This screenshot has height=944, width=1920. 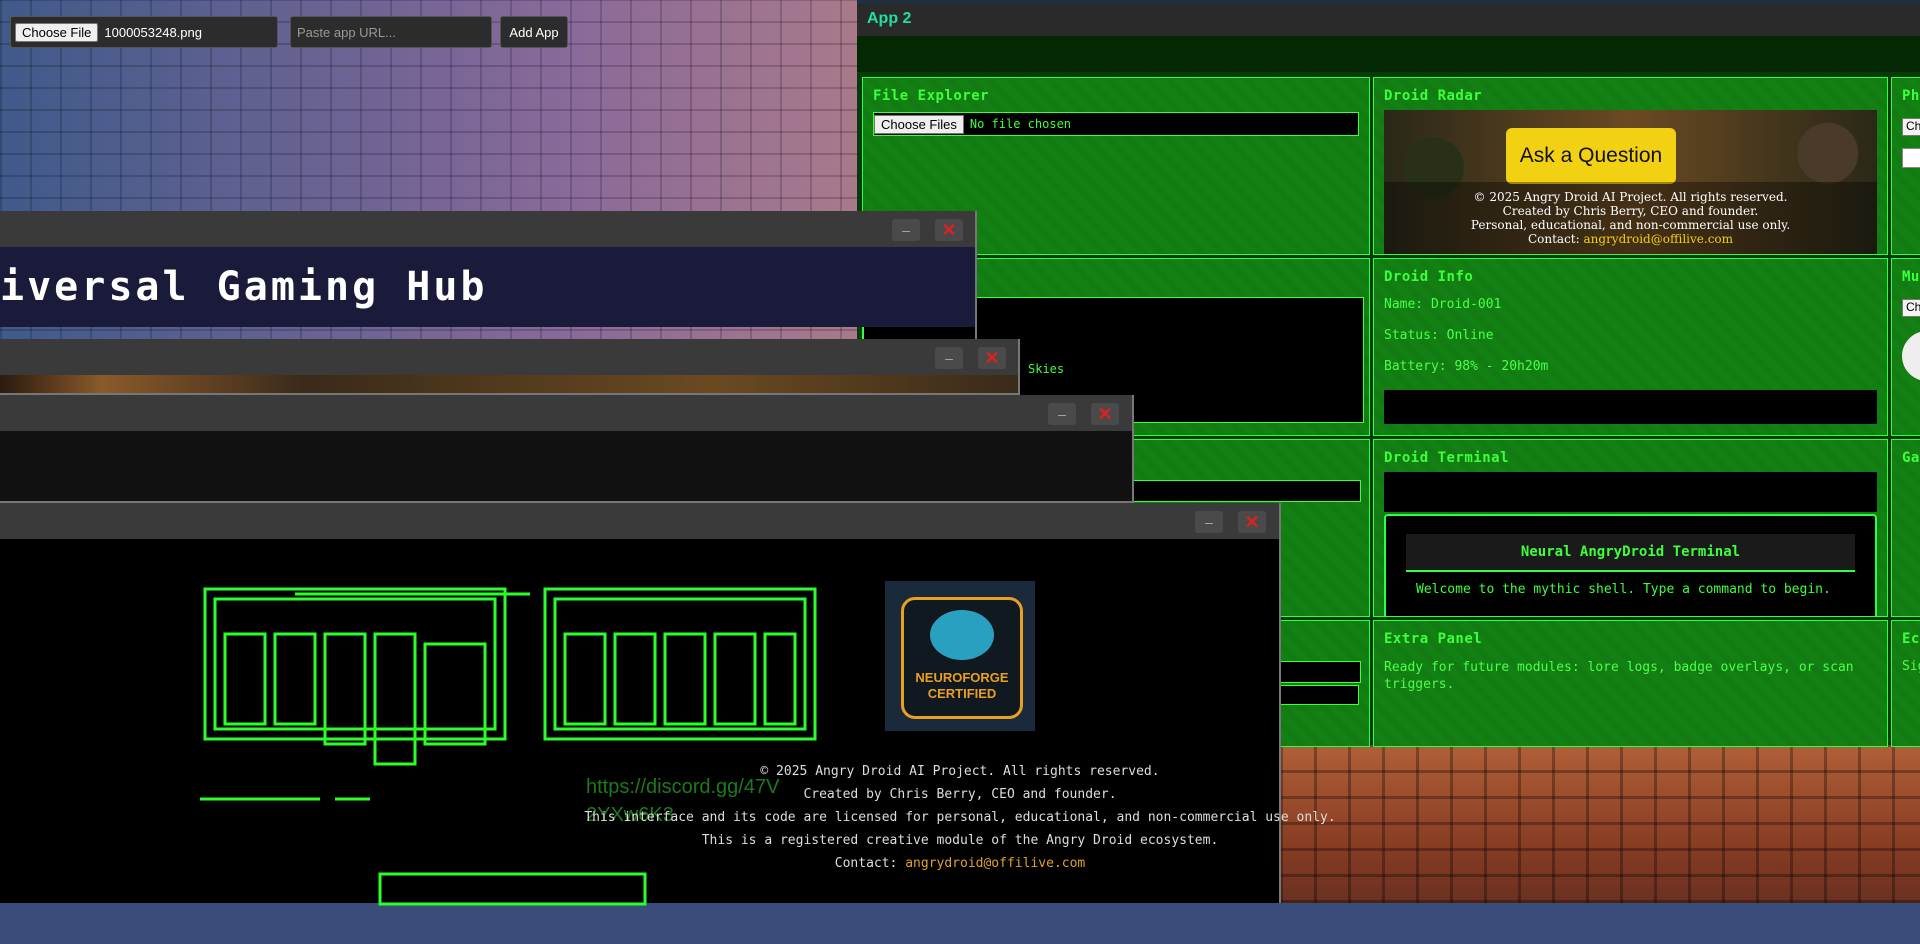 What do you see at coordinates (1905, 528) in the screenshot?
I see `game-panel: Gam` at bounding box center [1905, 528].